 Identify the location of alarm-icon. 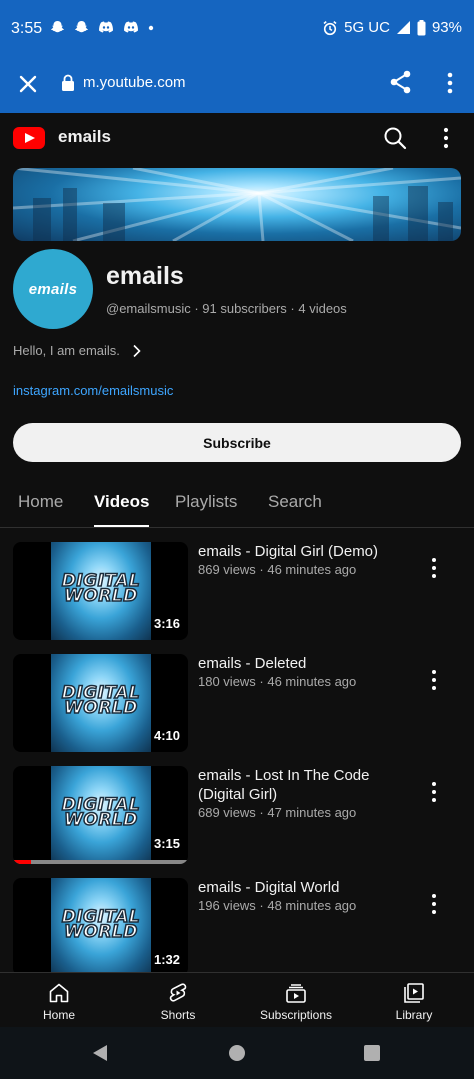
(330, 27).